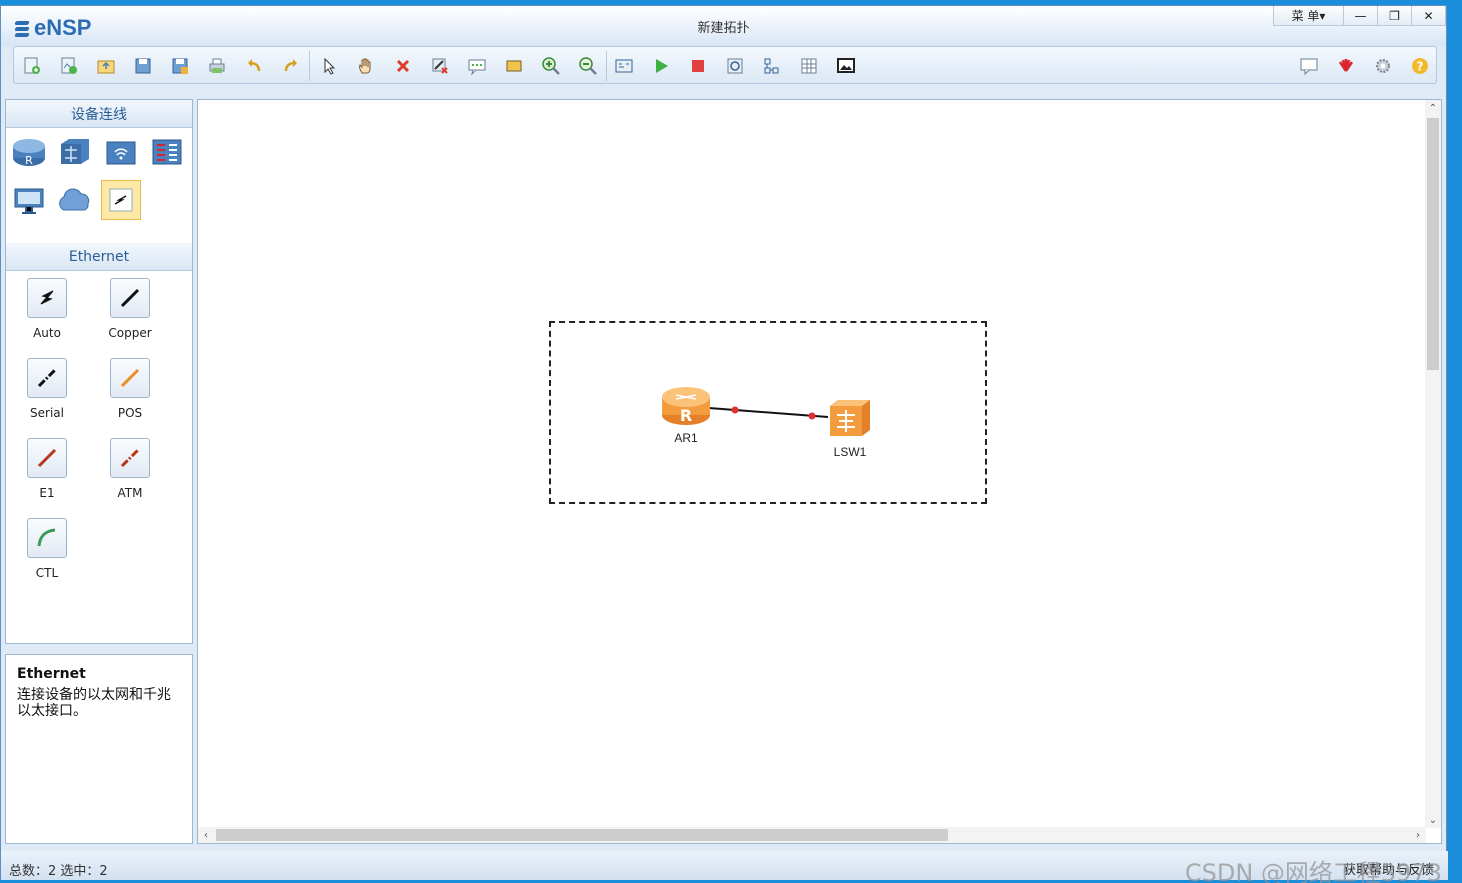 Image resolution: width=1462 pixels, height=883 pixels. Describe the element at coordinates (846, 66) in the screenshot. I see `screen-capture-icon` at that location.